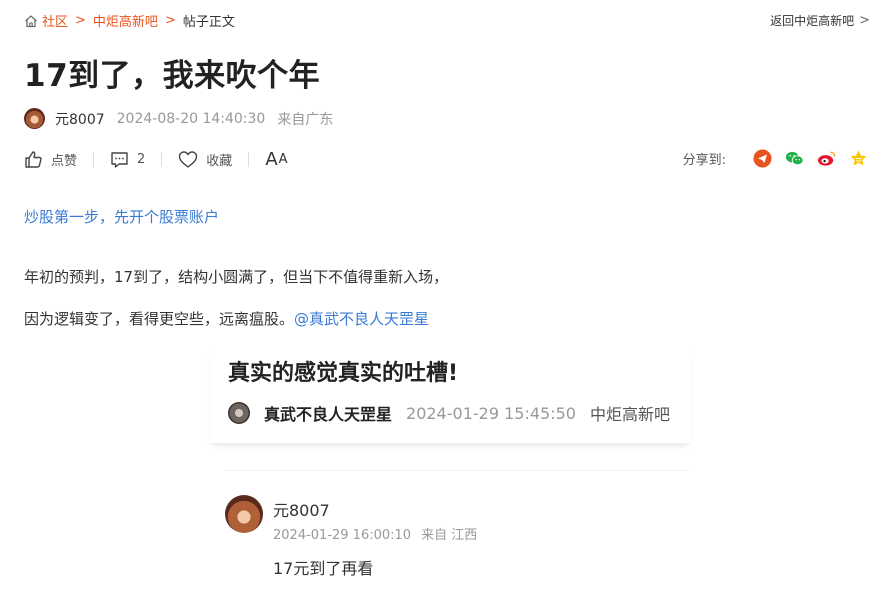 This screenshot has width=880, height=599. Describe the element at coordinates (858, 158) in the screenshot. I see `star-icon` at that location.